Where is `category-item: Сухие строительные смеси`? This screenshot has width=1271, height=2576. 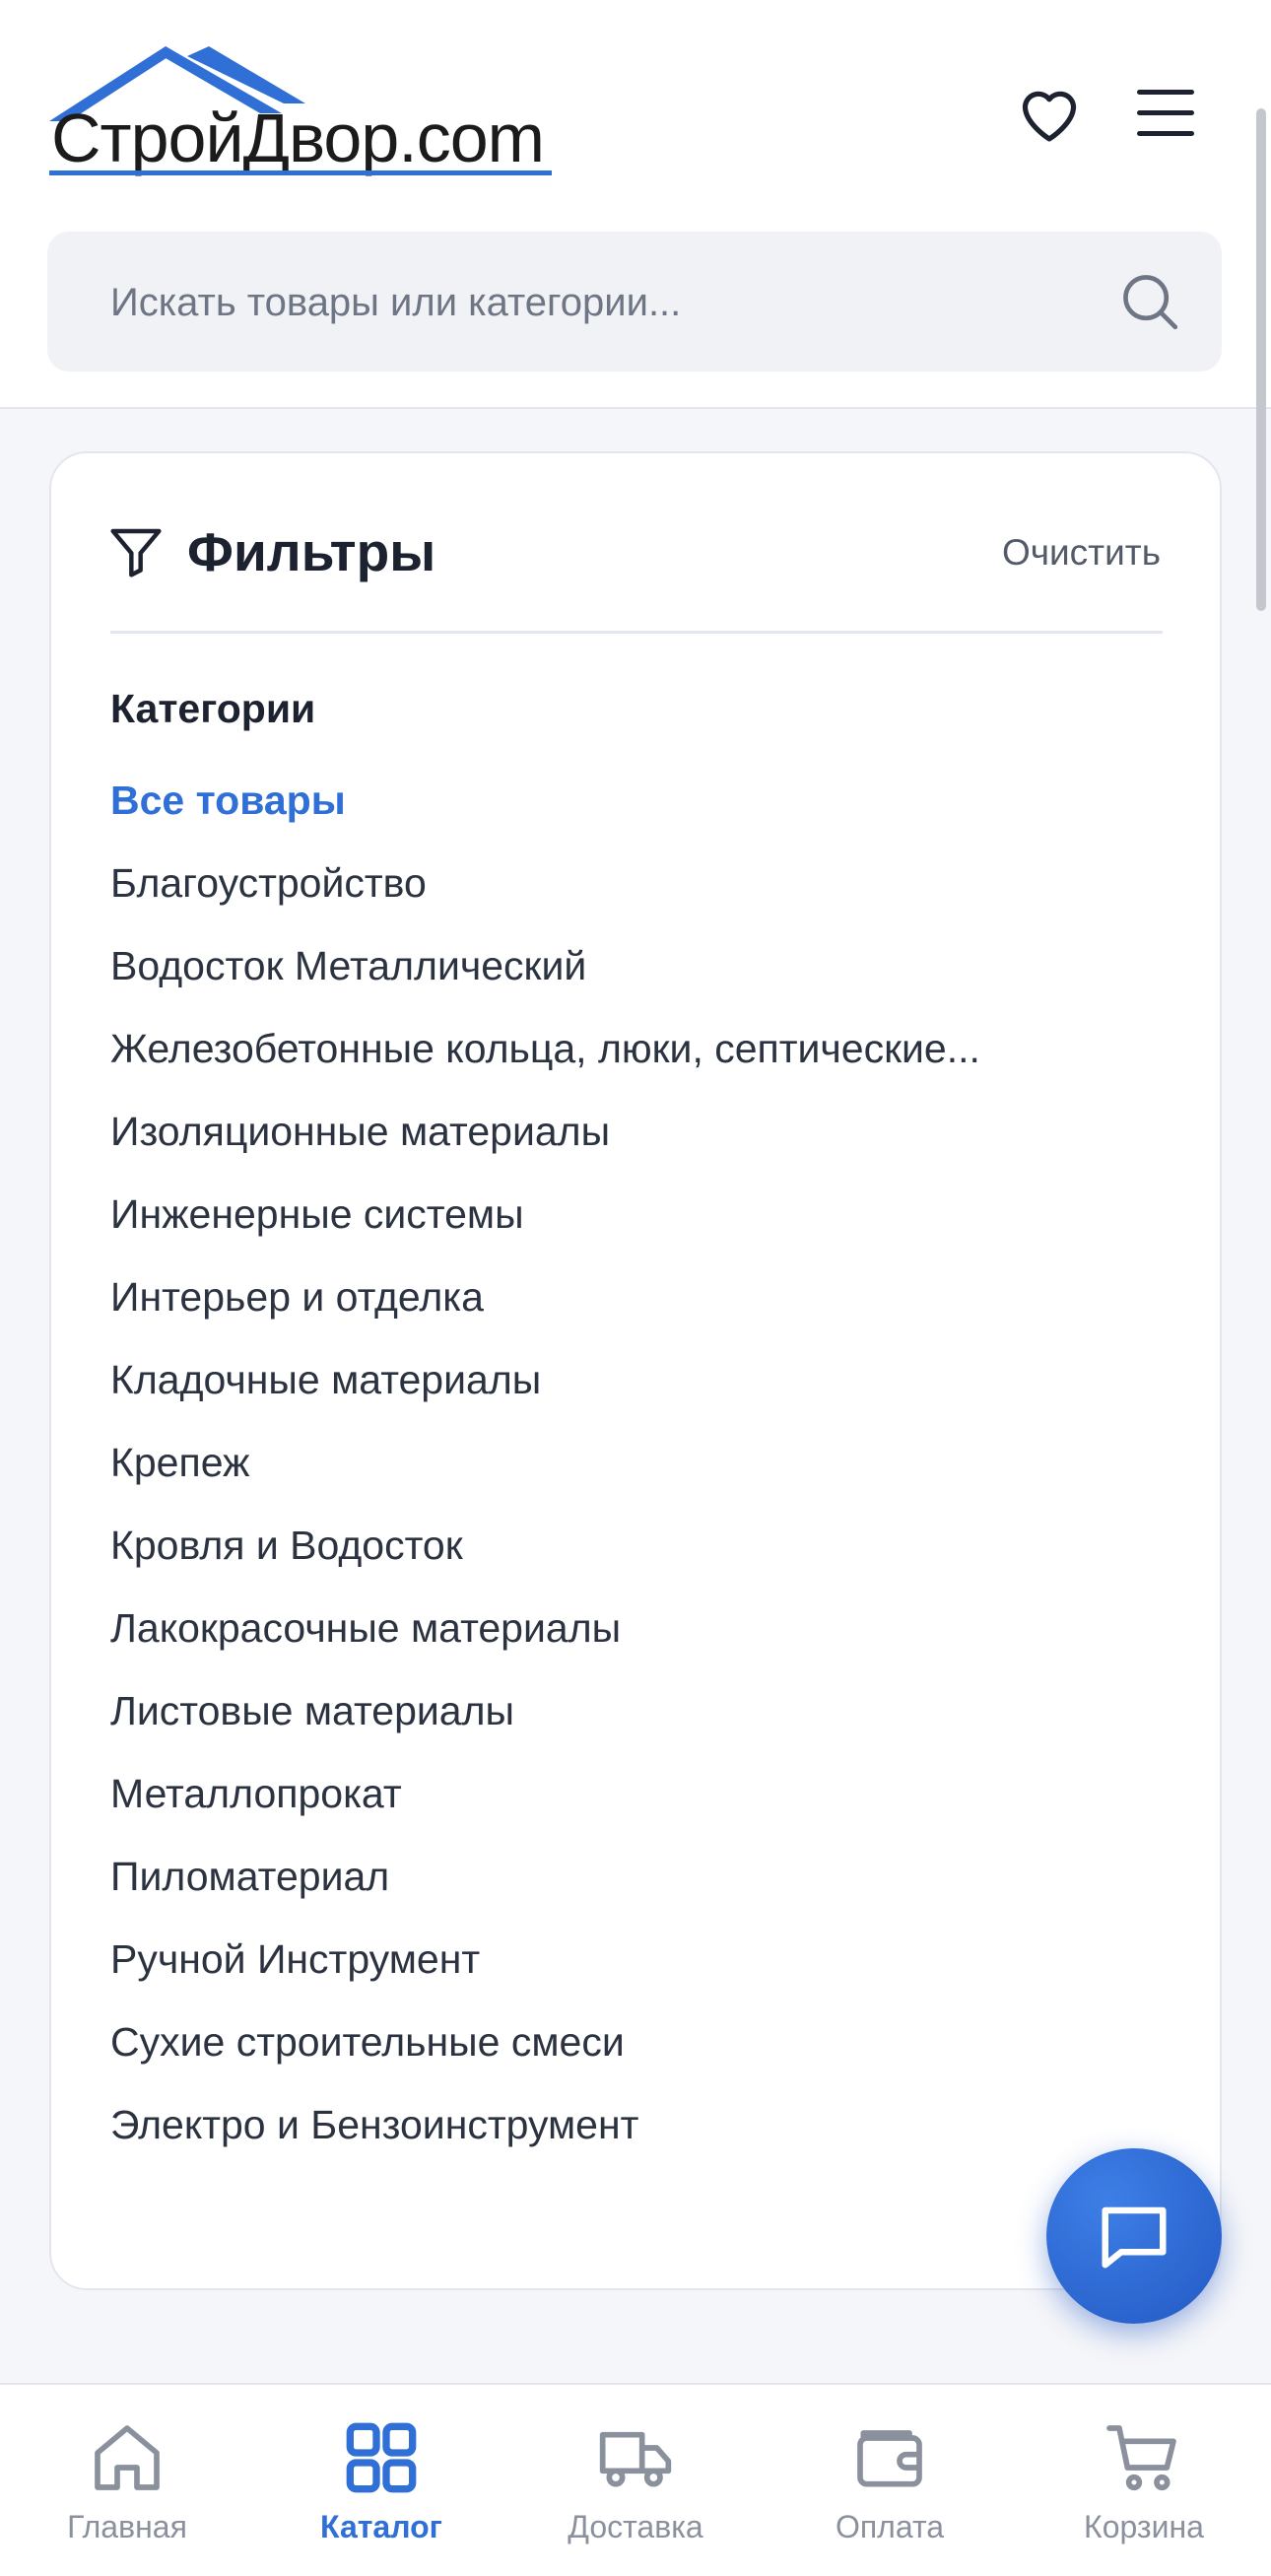 category-item: Сухие строительные смеси is located at coordinates (545, 2041).